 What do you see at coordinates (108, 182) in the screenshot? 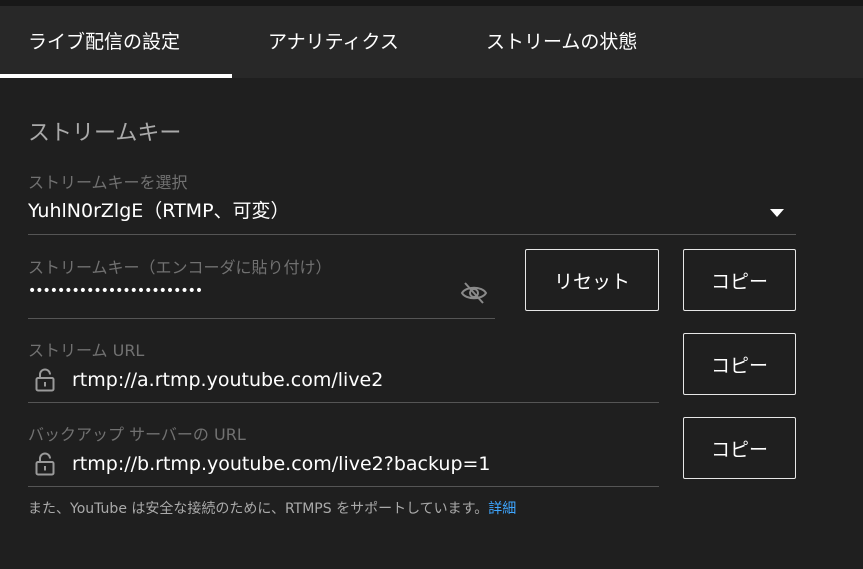
I see `select-stream-key-label: ストリームキーを選択` at bounding box center [108, 182].